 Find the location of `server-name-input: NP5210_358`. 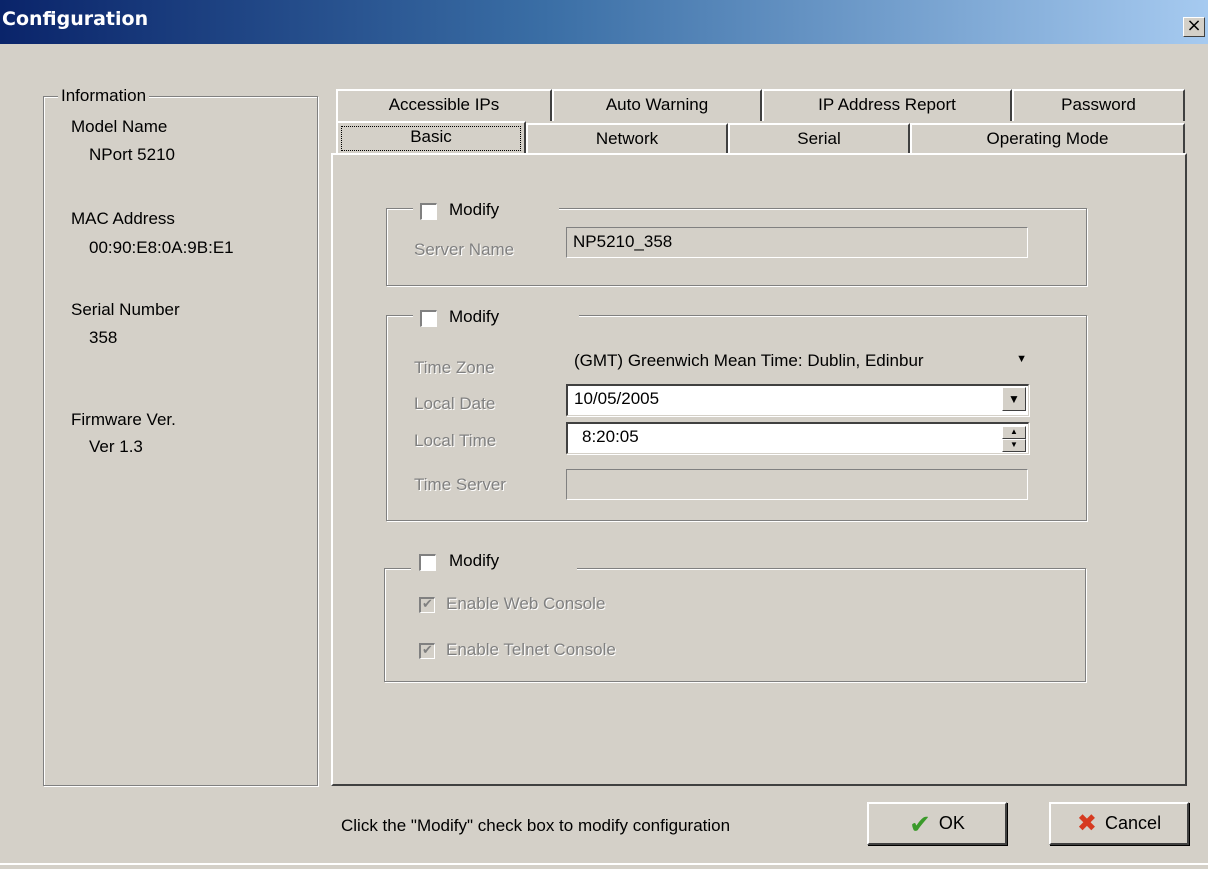

server-name-input: NP5210_358 is located at coordinates (797, 242).